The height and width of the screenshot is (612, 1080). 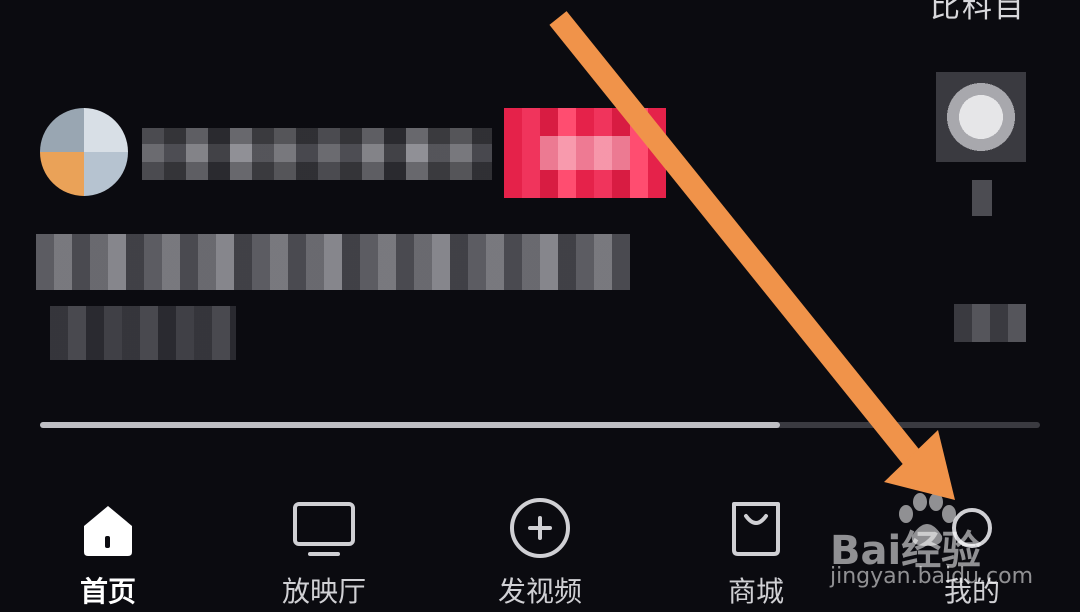 I want to click on video-progress-bar, so click(x=540, y=425).